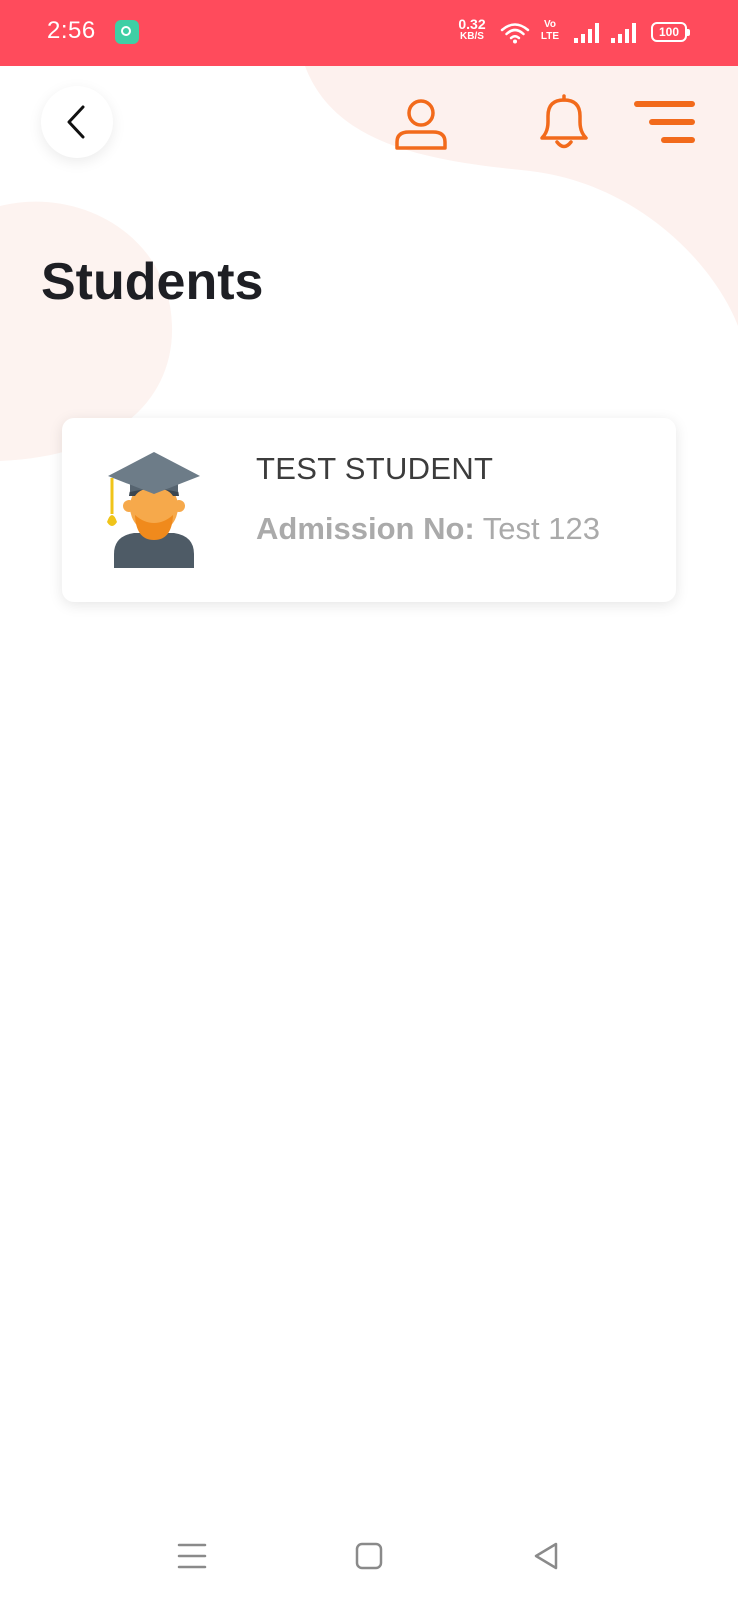 This screenshot has width=738, height=1600. Describe the element at coordinates (192, 1556) in the screenshot. I see `recents-icon` at that location.